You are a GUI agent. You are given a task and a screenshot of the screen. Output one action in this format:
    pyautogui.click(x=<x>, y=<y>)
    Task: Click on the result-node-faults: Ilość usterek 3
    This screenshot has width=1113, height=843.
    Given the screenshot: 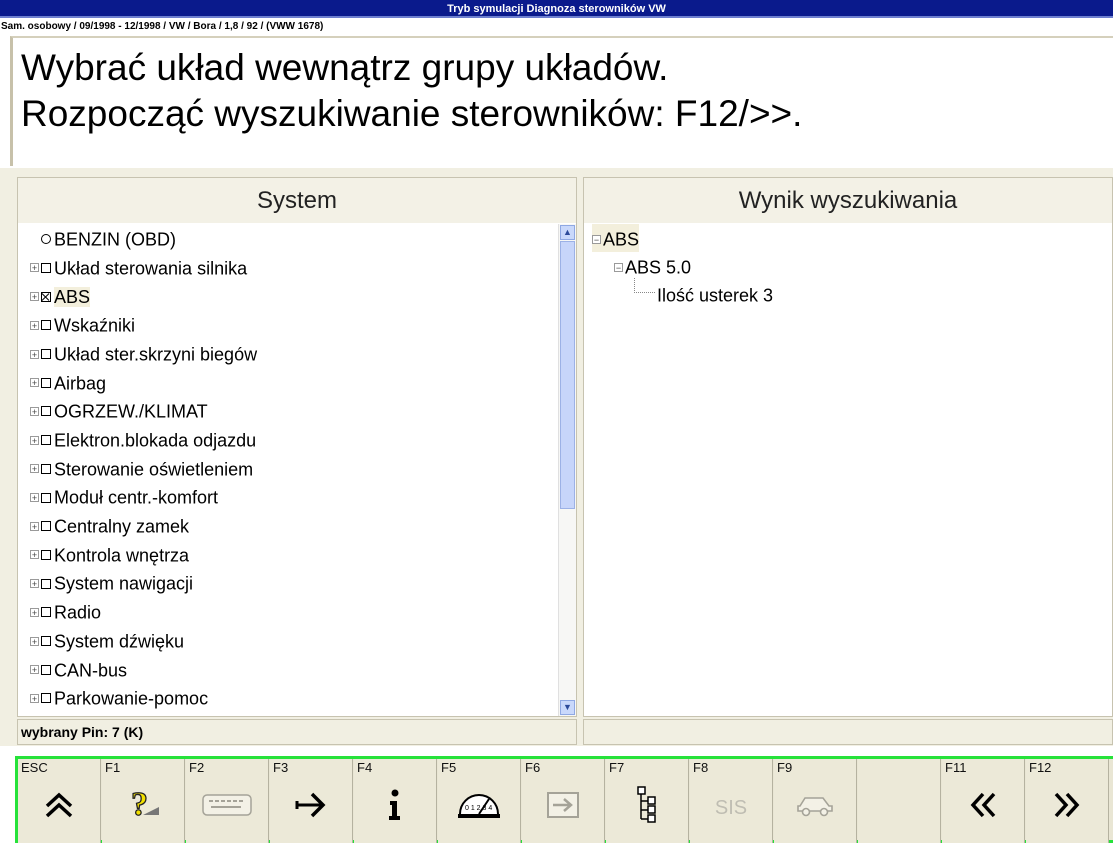 What is the action you would take?
    pyautogui.click(x=703, y=293)
    